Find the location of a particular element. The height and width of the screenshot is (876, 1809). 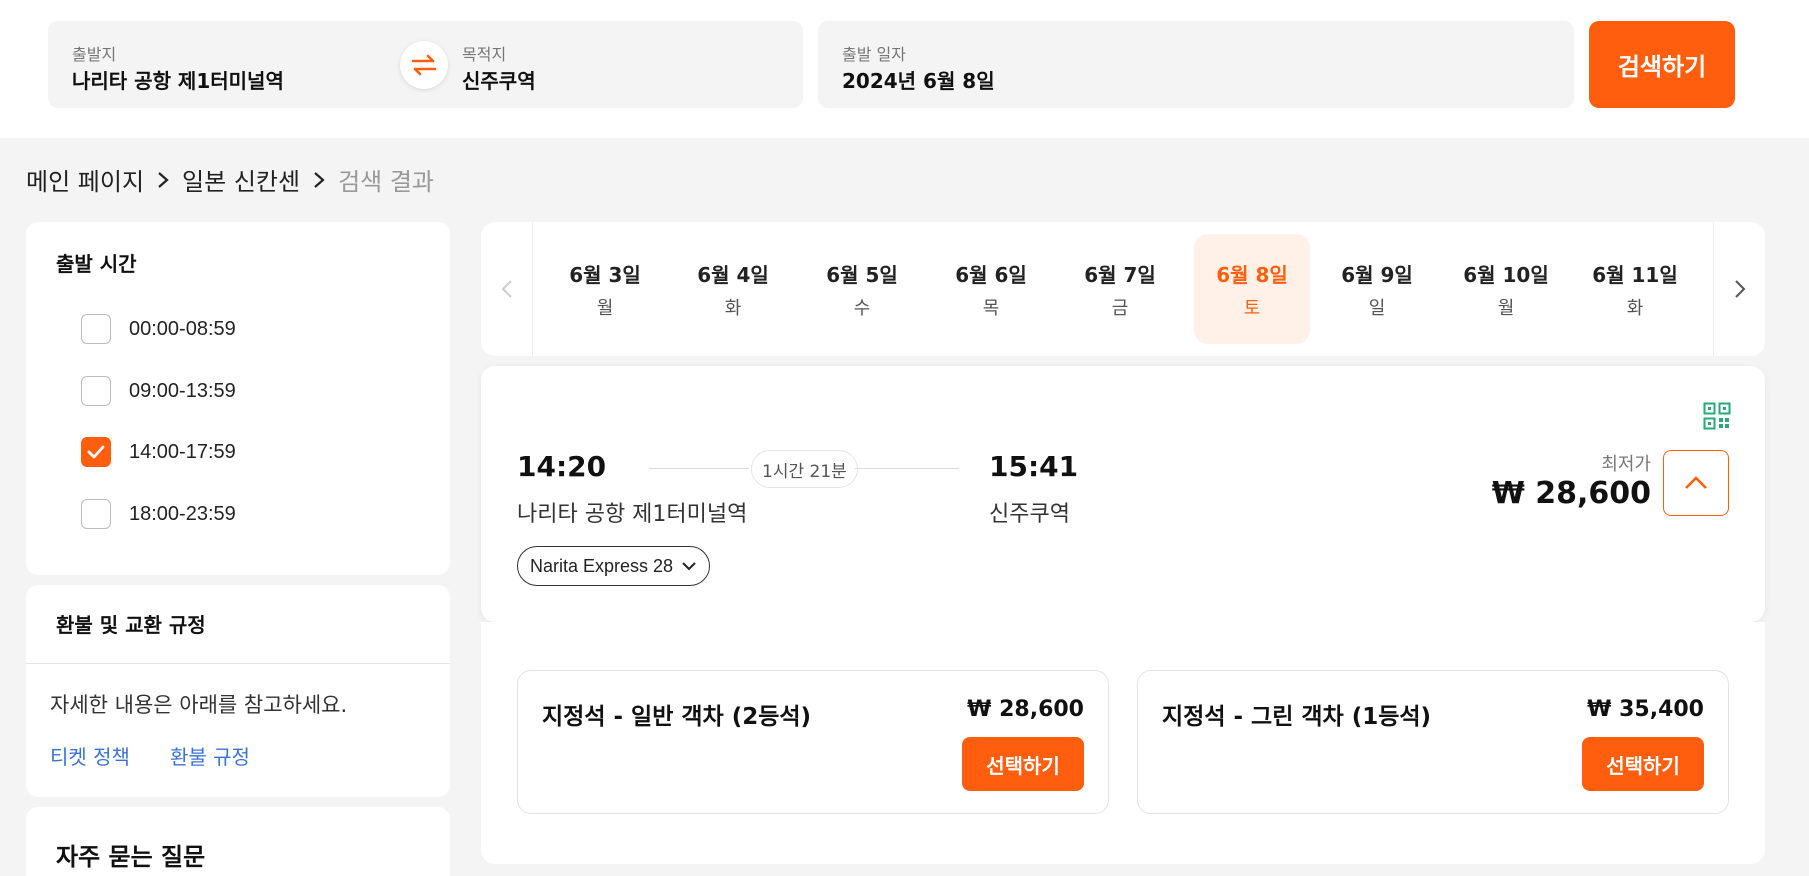

date-tab: 6월 10일 월 is located at coordinates (1506, 289).